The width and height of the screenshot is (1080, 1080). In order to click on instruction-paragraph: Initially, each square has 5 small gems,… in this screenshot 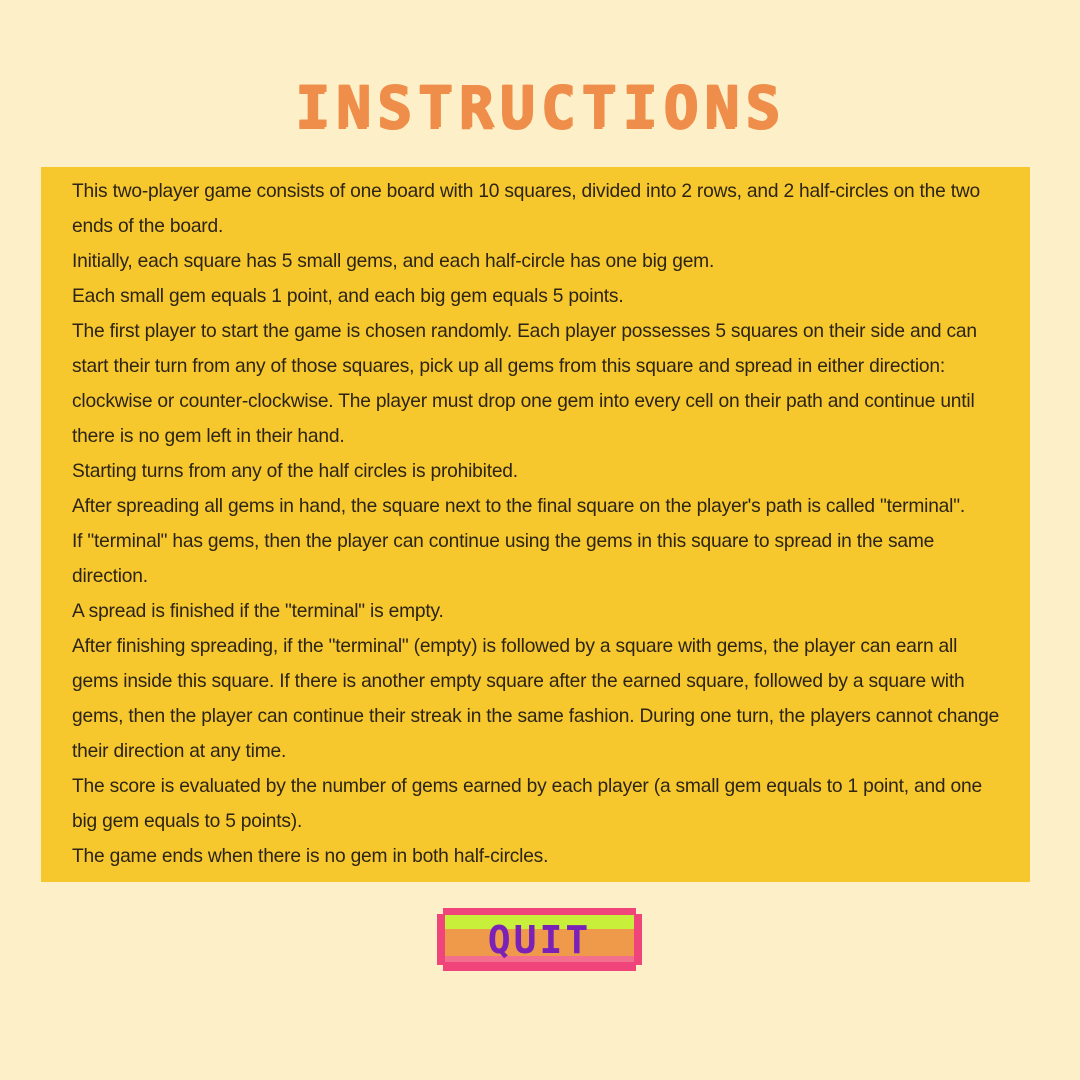, I will do `click(393, 261)`.